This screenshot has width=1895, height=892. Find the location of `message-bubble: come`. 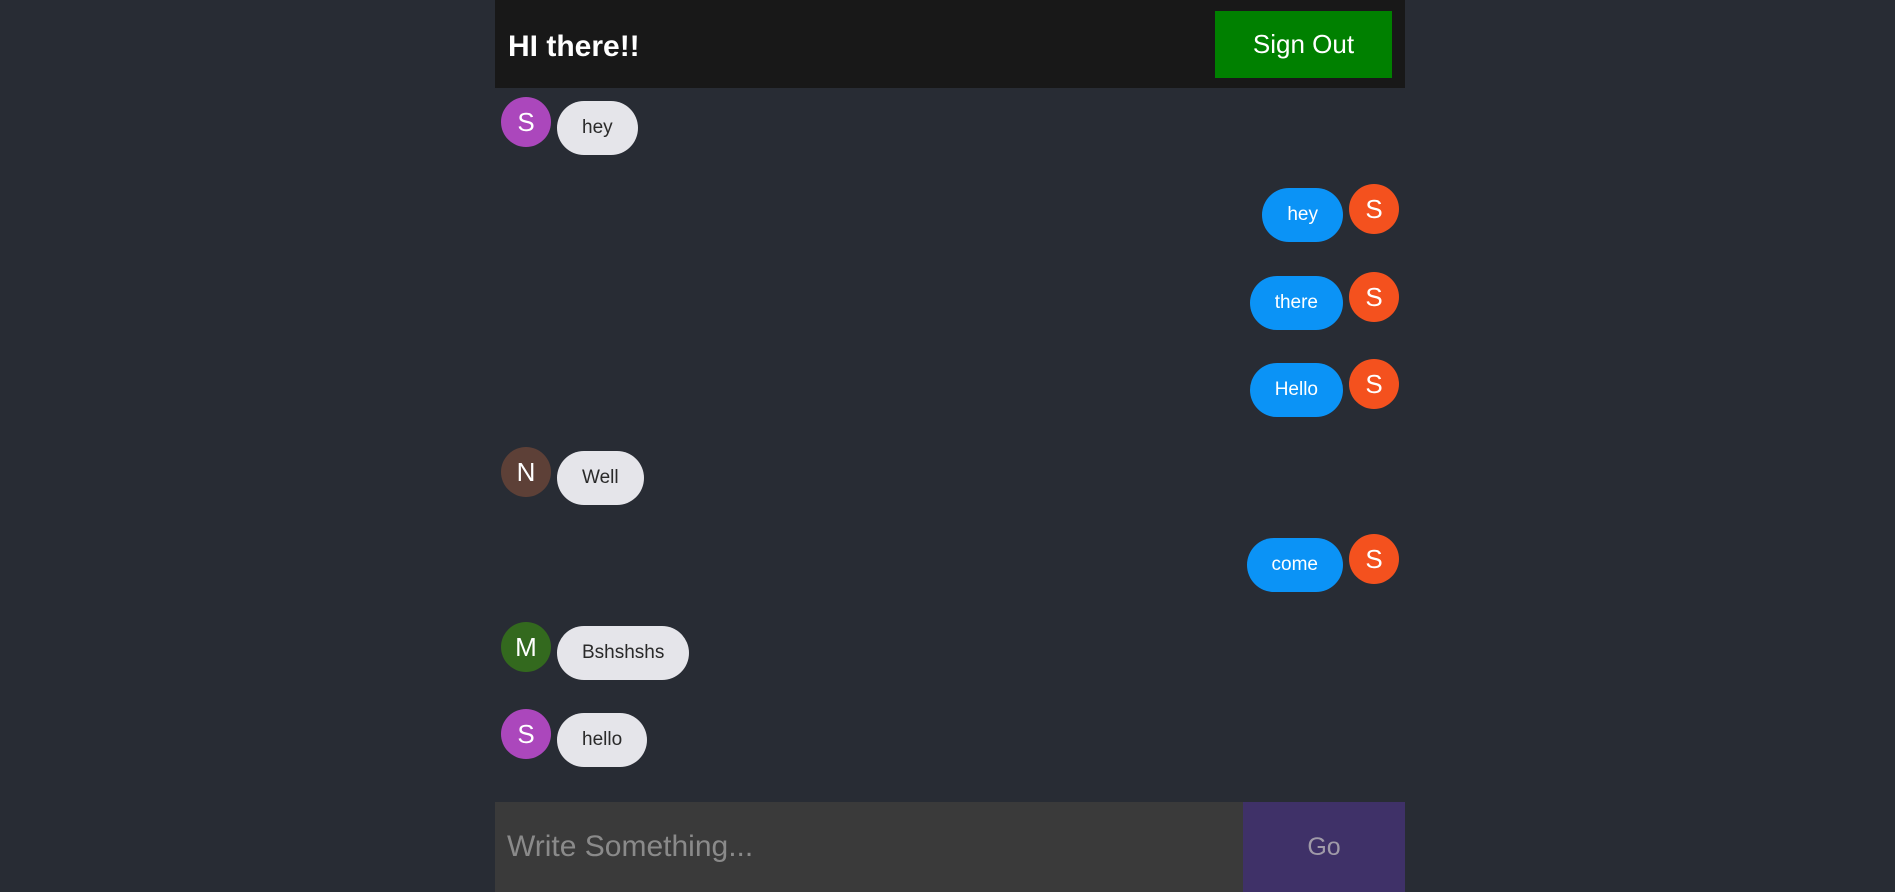

message-bubble: come is located at coordinates (1294, 565).